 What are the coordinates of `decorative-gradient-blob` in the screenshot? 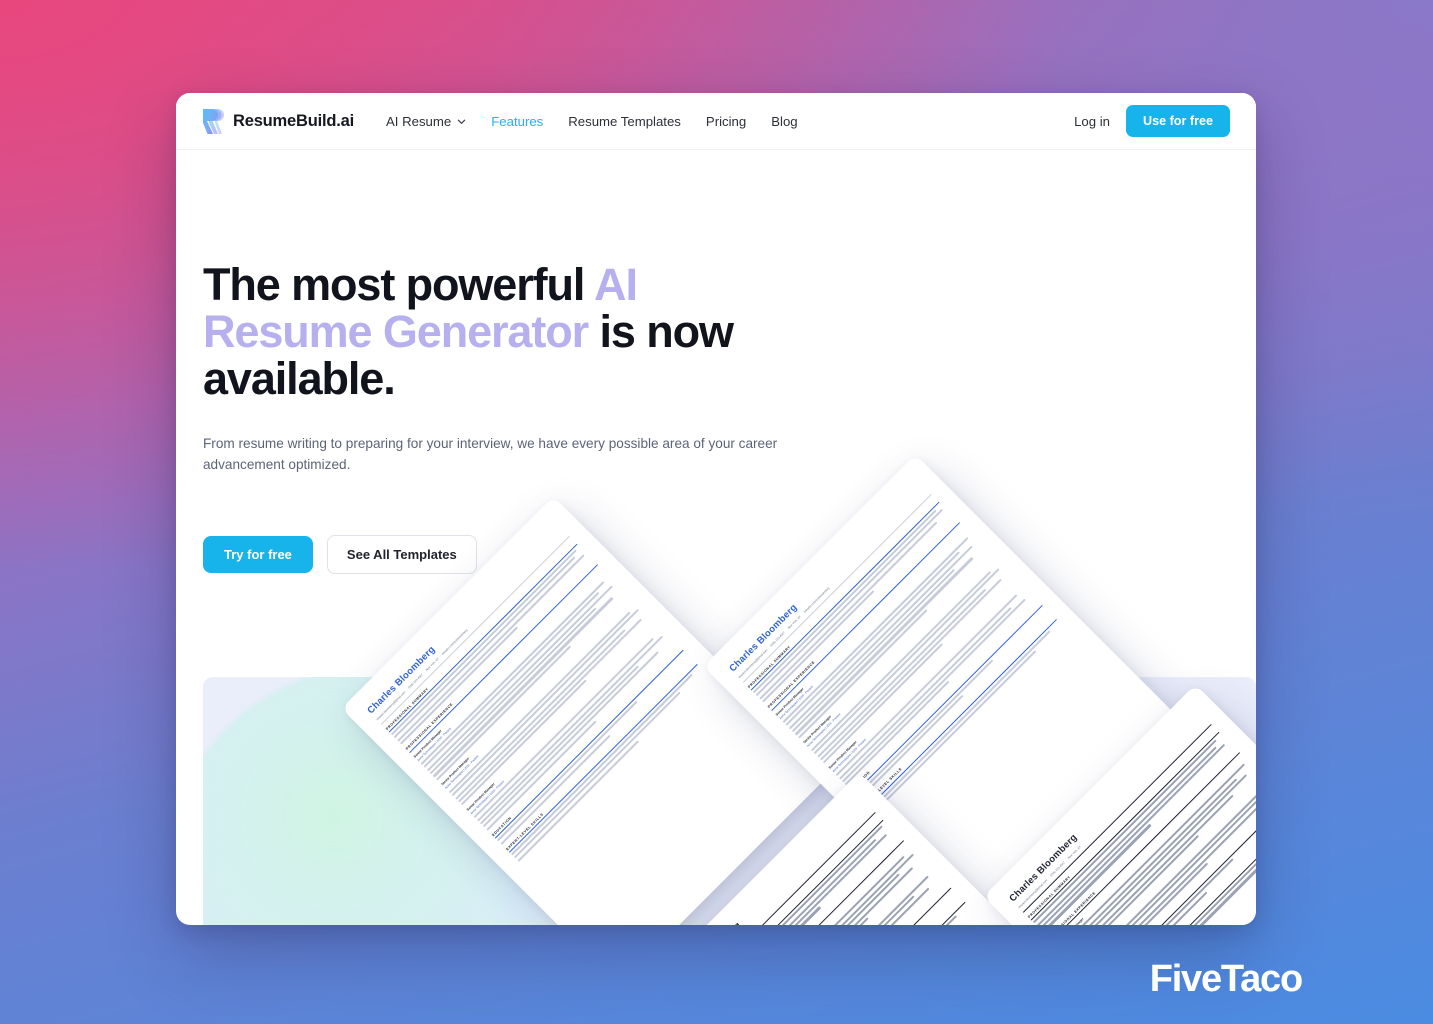 It's located at (398, 801).